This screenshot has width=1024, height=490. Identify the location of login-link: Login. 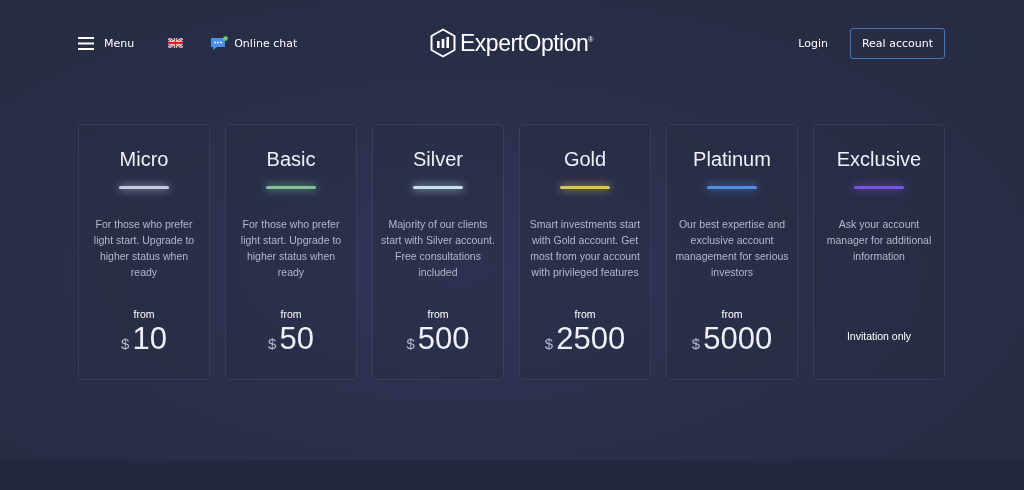
(813, 43).